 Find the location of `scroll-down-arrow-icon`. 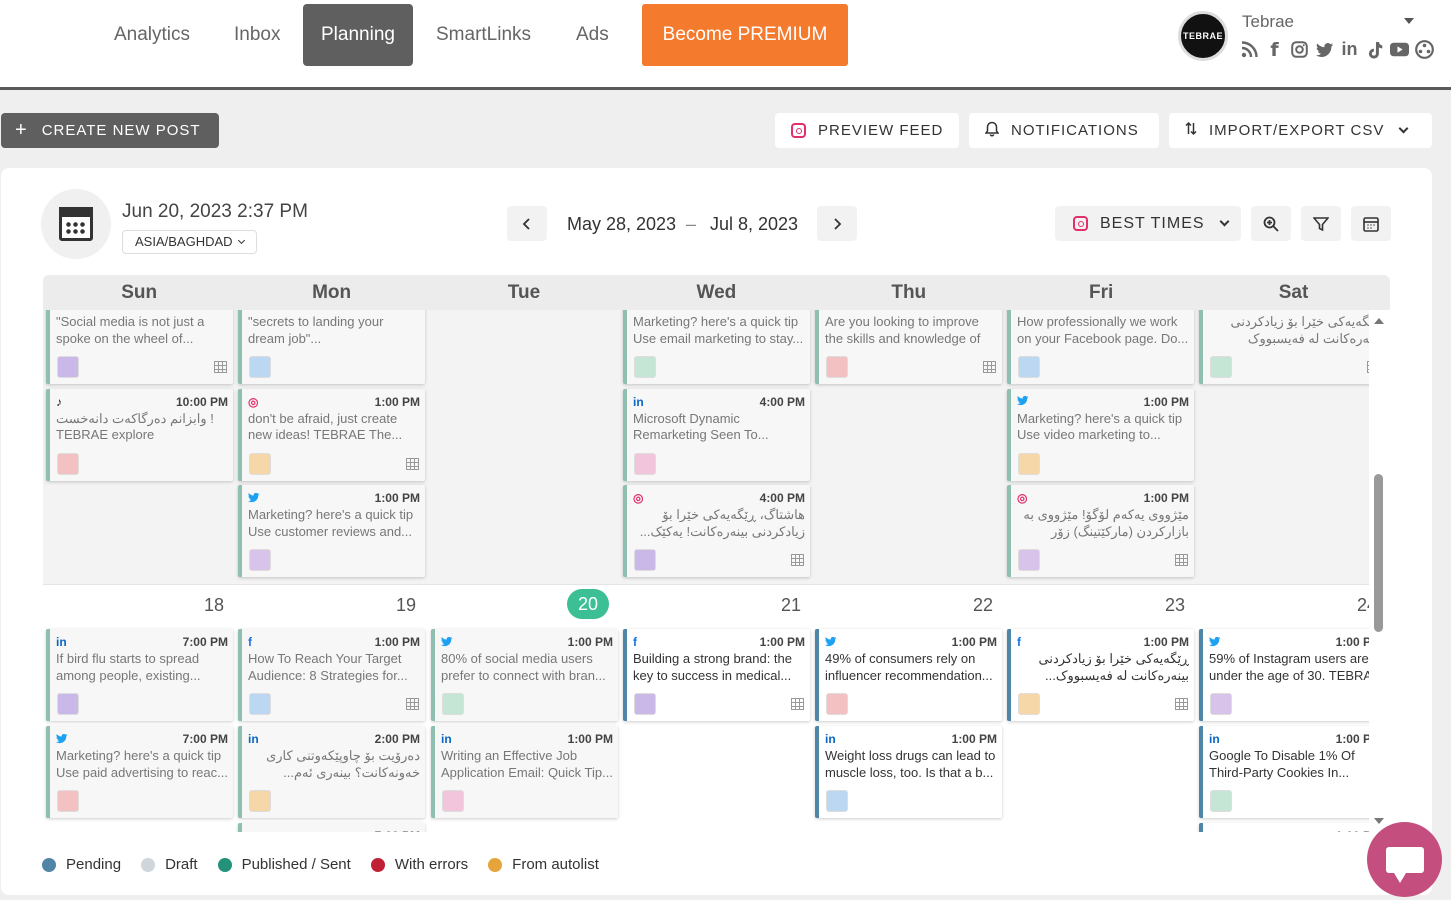

scroll-down-arrow-icon is located at coordinates (1379, 821).